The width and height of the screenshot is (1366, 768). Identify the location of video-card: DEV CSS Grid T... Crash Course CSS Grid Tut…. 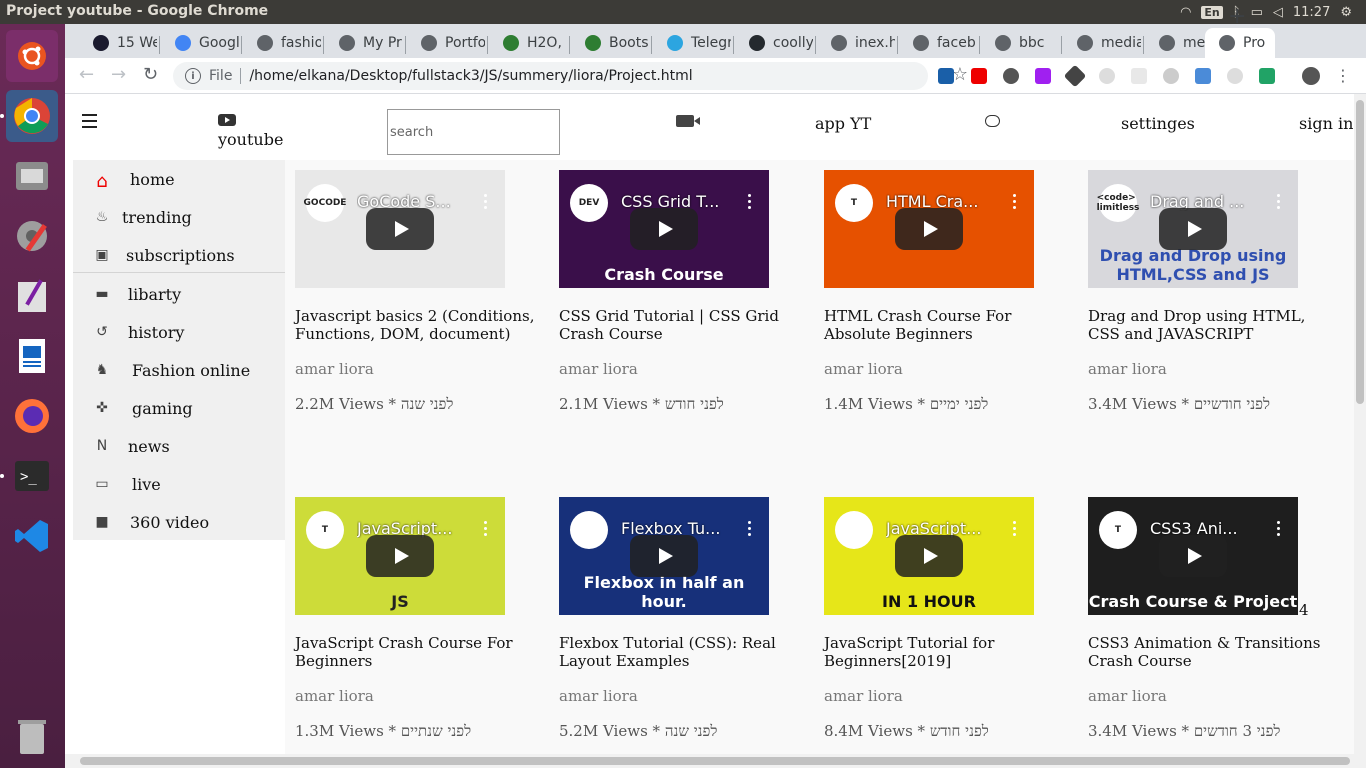
(684, 300).